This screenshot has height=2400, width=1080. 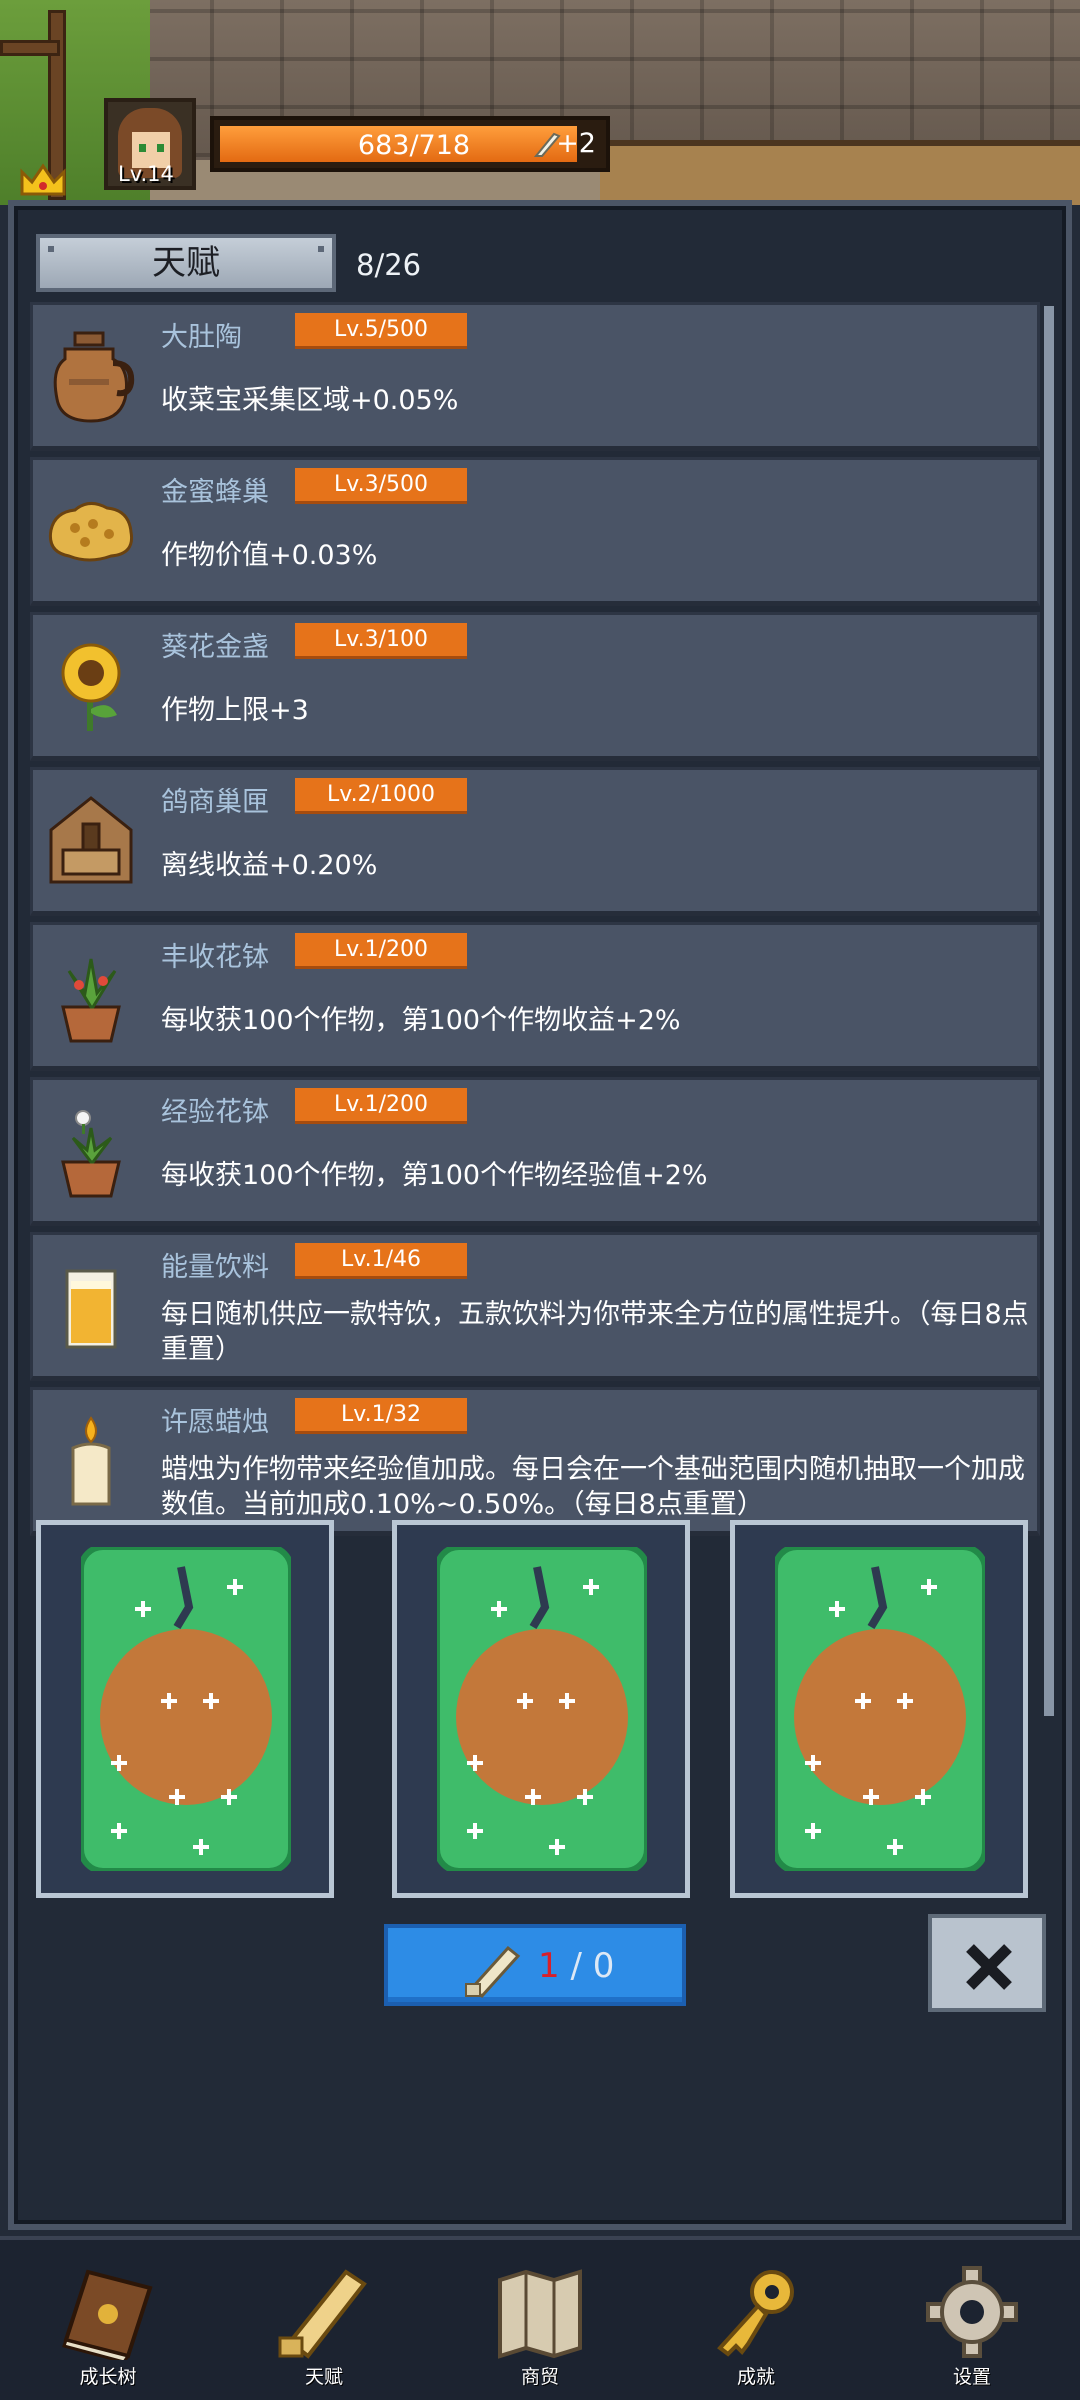 I want to click on card-row, so click(x=541, y=1710).